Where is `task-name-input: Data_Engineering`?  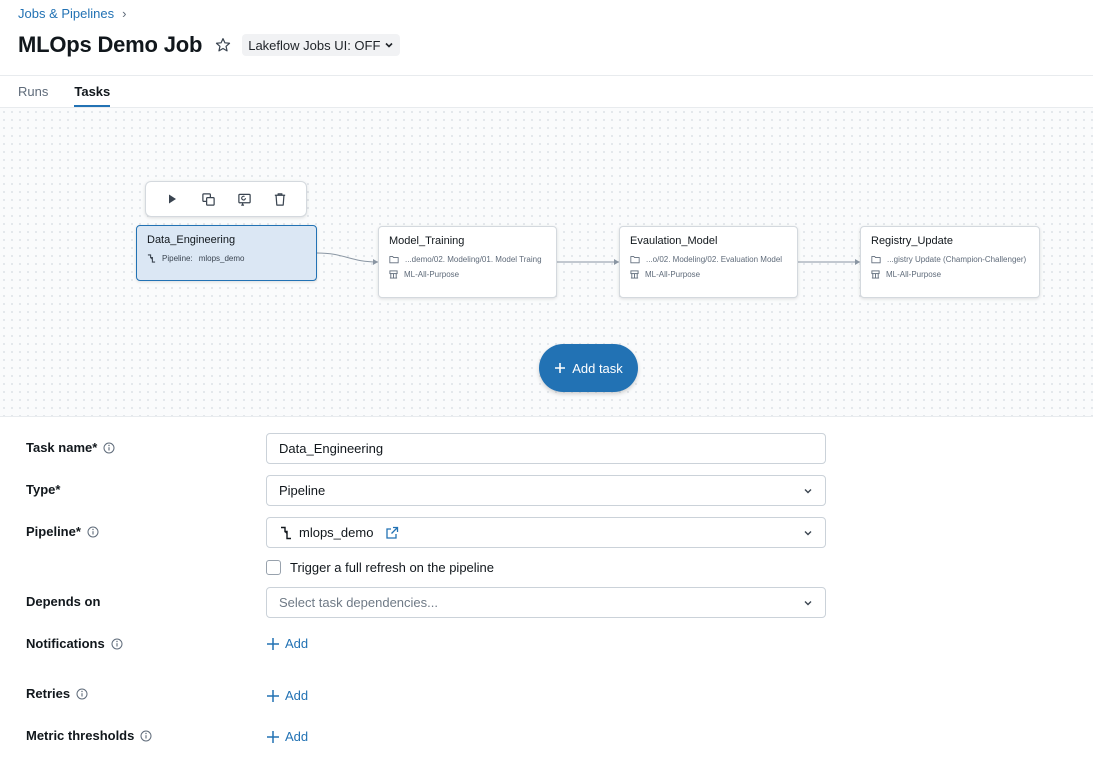
task-name-input: Data_Engineering is located at coordinates (546, 448).